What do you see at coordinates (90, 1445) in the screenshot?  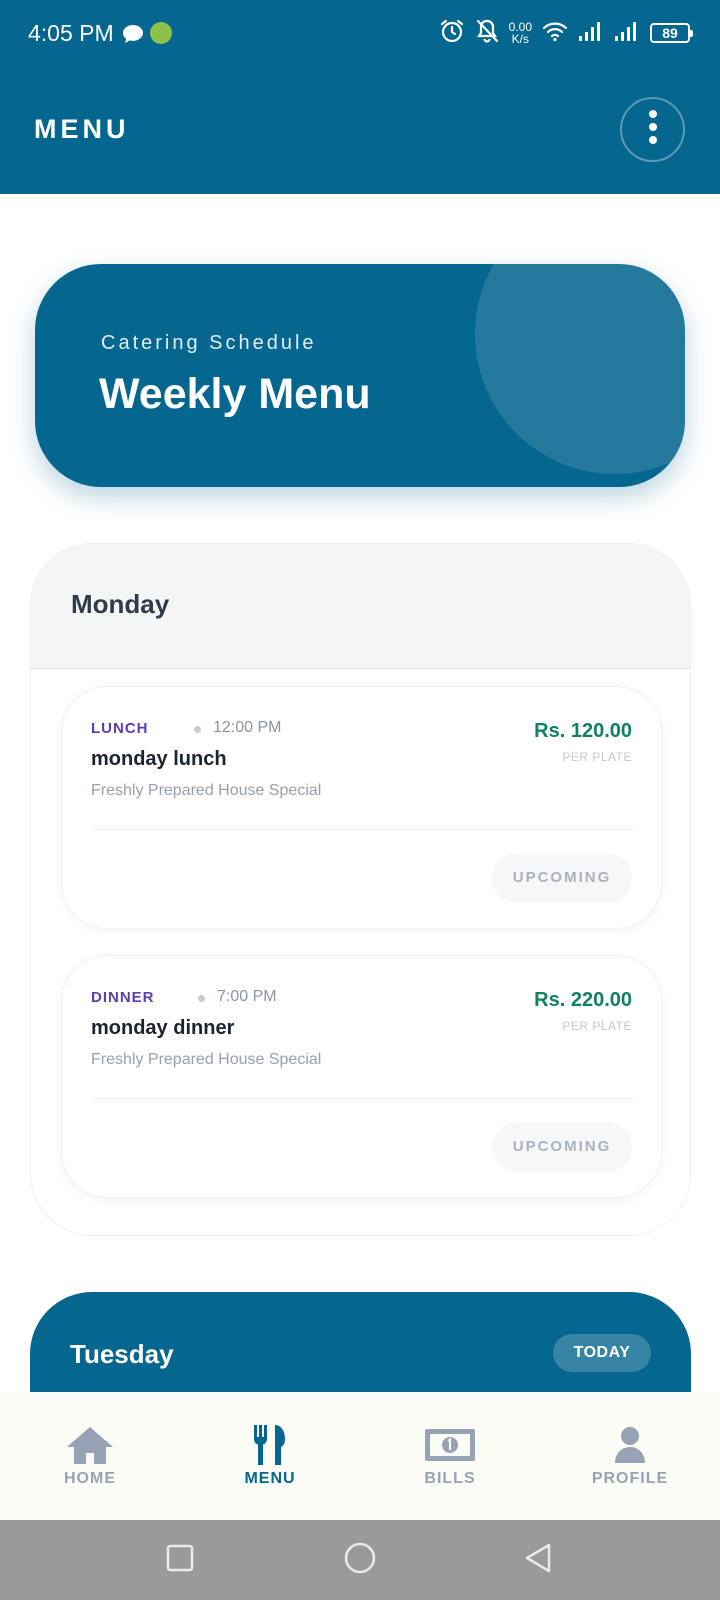 I see `home-icon` at bounding box center [90, 1445].